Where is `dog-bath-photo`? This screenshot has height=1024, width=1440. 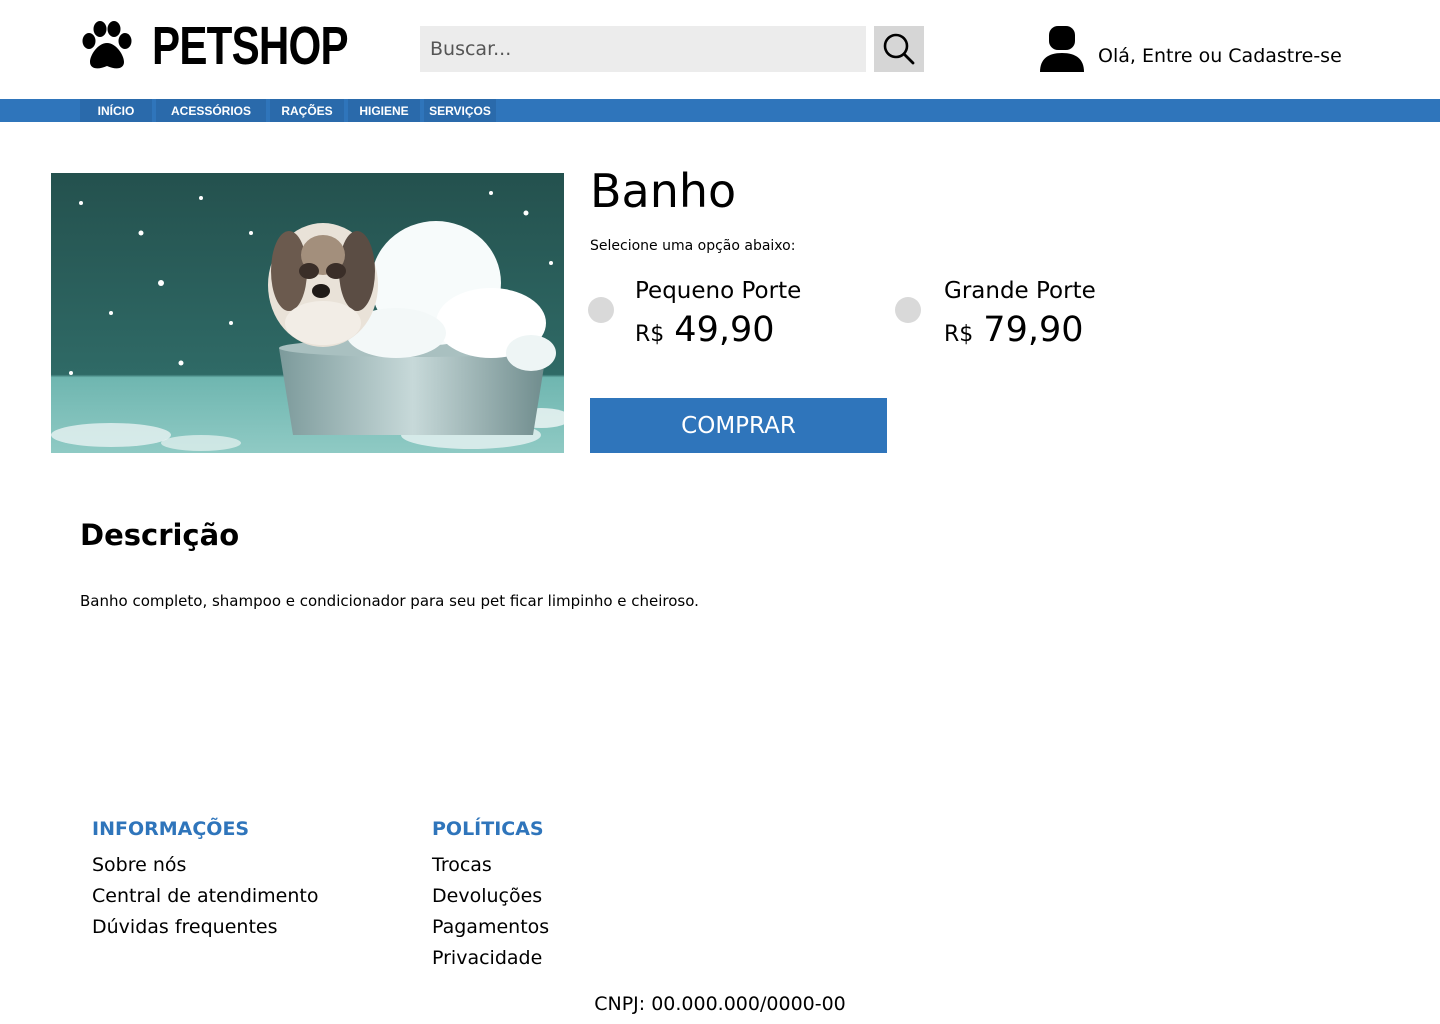
dog-bath-photo is located at coordinates (307, 313).